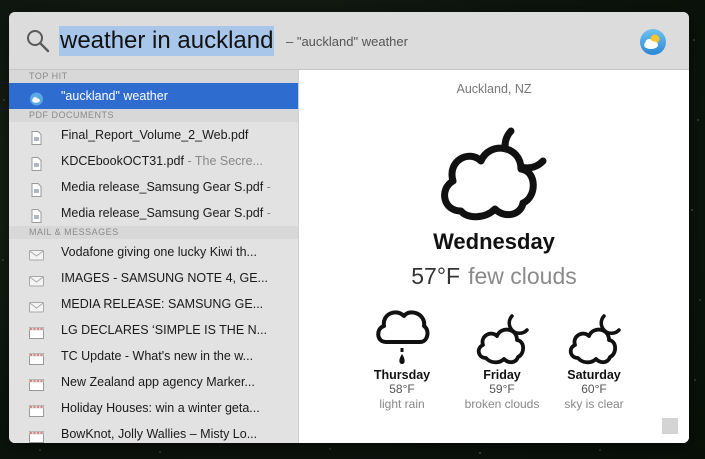  I want to click on forecast-condition: sky is clear, so click(594, 404).